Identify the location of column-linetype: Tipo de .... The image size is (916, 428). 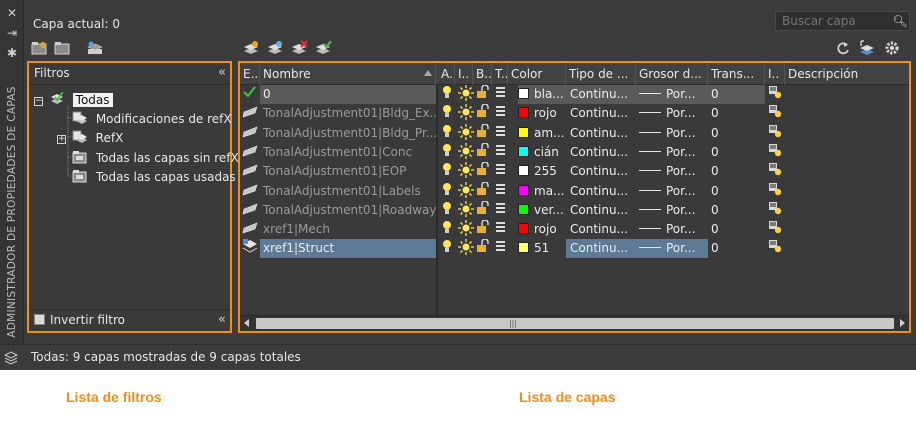
(601, 74).